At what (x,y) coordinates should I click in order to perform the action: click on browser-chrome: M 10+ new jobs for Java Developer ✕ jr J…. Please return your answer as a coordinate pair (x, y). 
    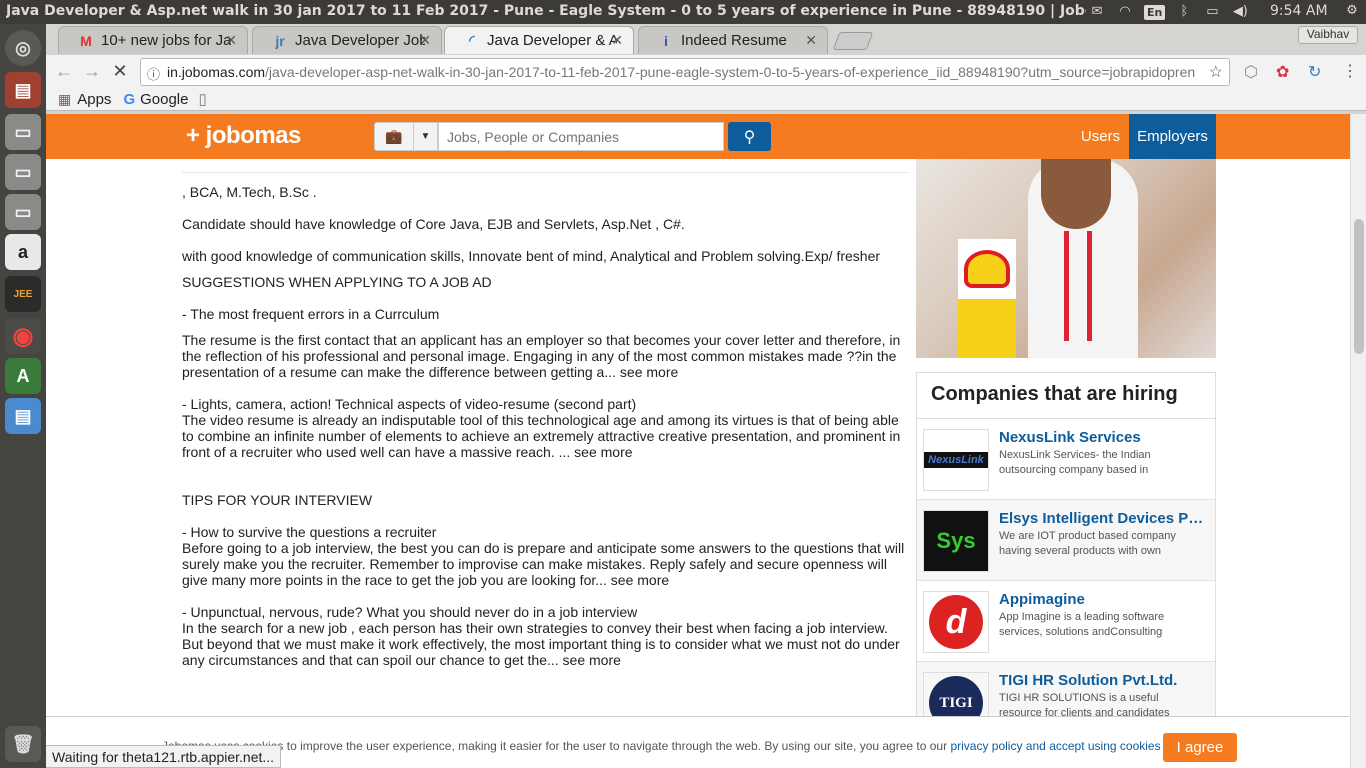
    Looking at the image, I should click on (706, 69).